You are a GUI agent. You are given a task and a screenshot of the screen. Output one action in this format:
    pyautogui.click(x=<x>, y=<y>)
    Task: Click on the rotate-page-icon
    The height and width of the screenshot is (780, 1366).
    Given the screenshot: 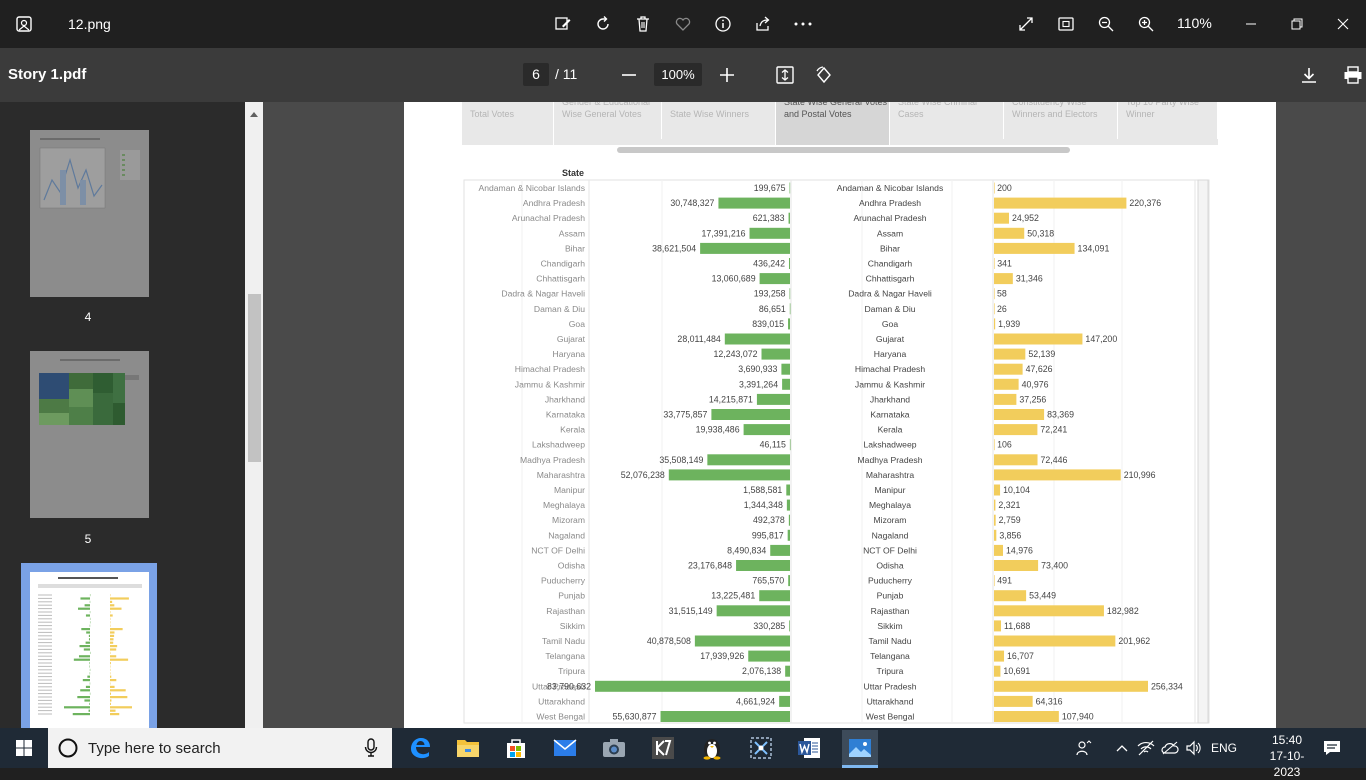 What is the action you would take?
    pyautogui.click(x=824, y=75)
    